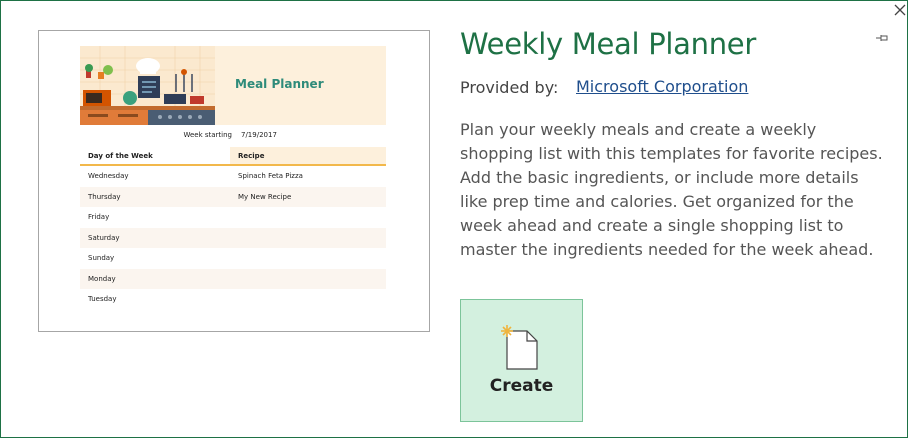 This screenshot has height=438, width=908. What do you see at coordinates (233, 85) in the screenshot?
I see `preview-banner: Meal Planner` at bounding box center [233, 85].